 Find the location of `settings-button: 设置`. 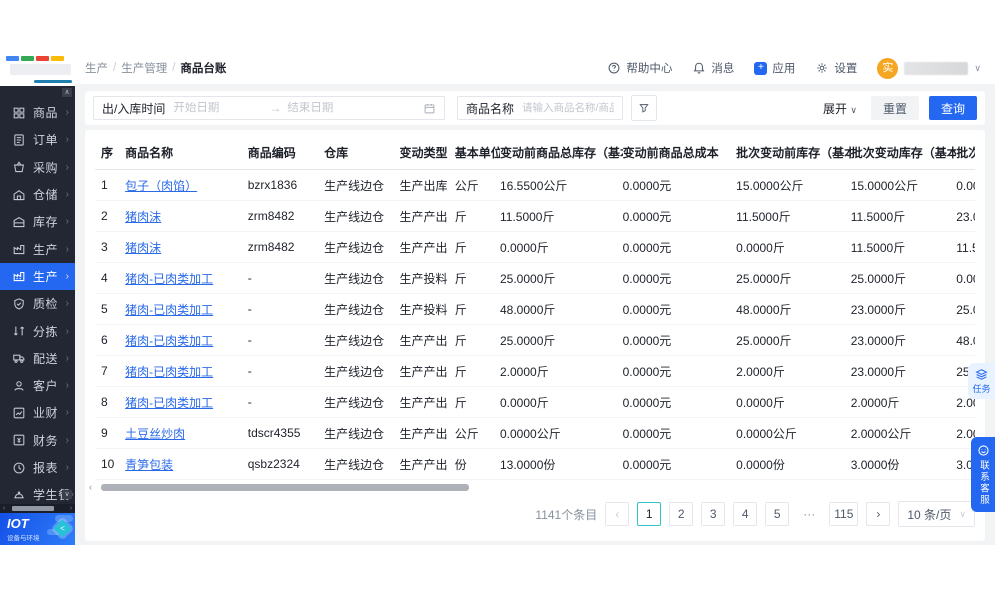

settings-button: 设置 is located at coordinates (836, 68).